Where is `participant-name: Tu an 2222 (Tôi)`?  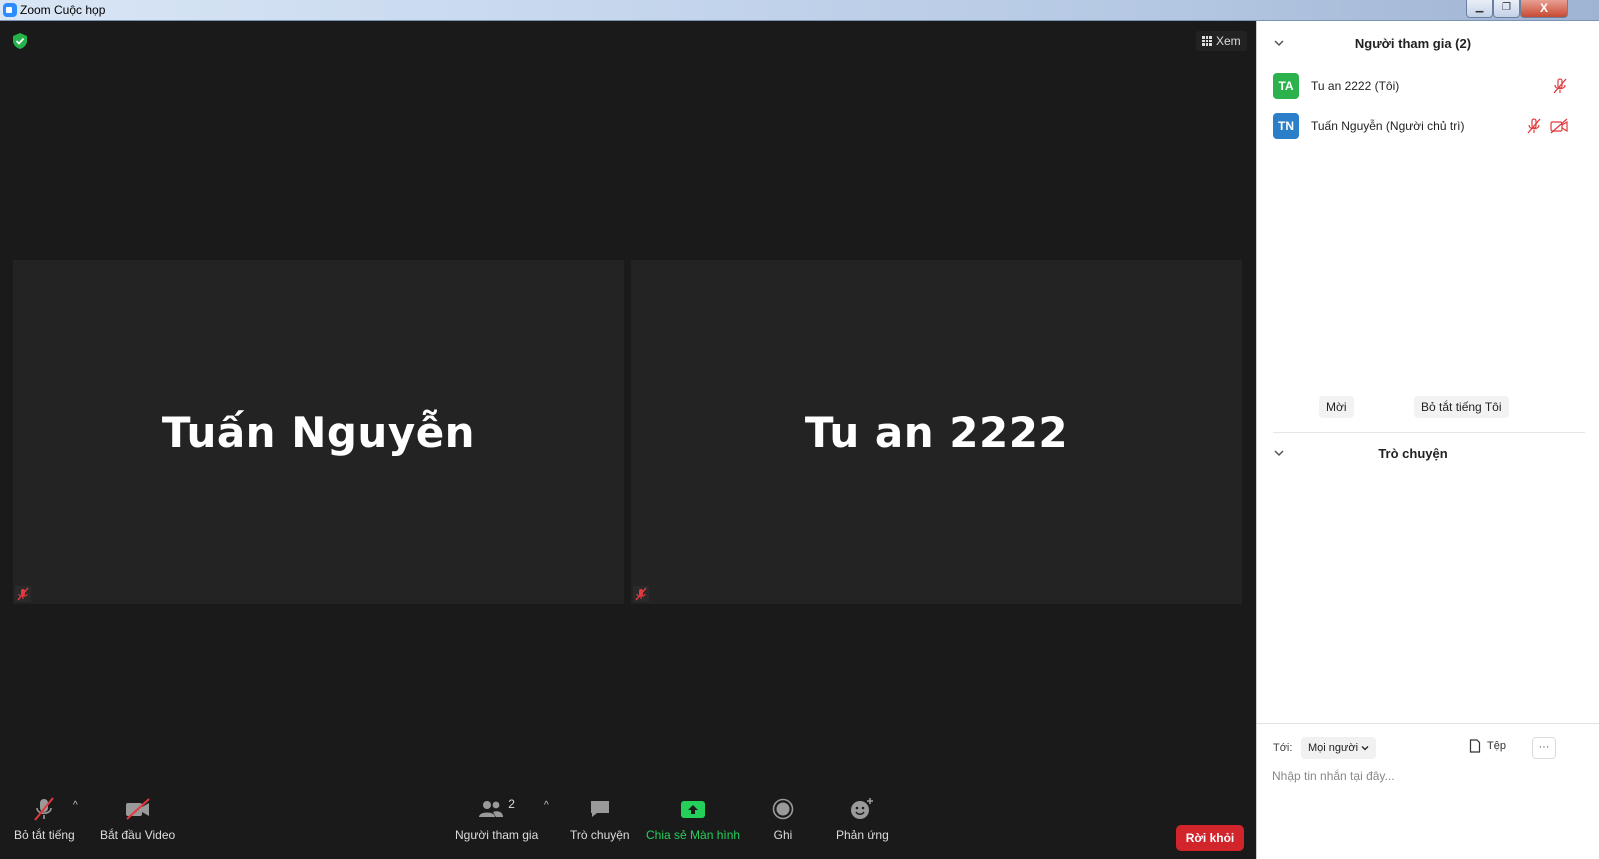
participant-name: Tu an 2222 (Tôi) is located at coordinates (1355, 86).